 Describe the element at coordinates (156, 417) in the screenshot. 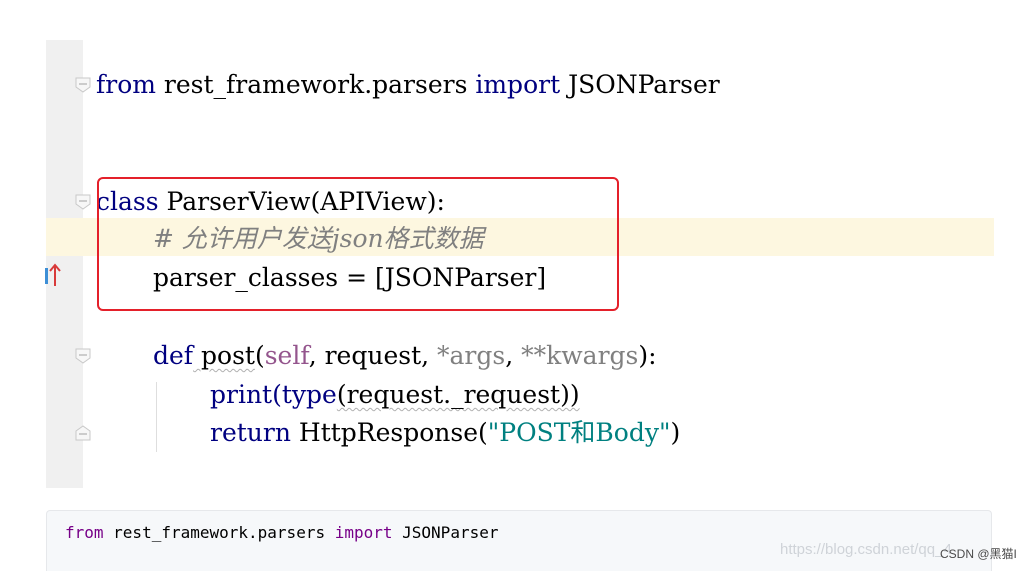

I see `indent-guide` at that location.